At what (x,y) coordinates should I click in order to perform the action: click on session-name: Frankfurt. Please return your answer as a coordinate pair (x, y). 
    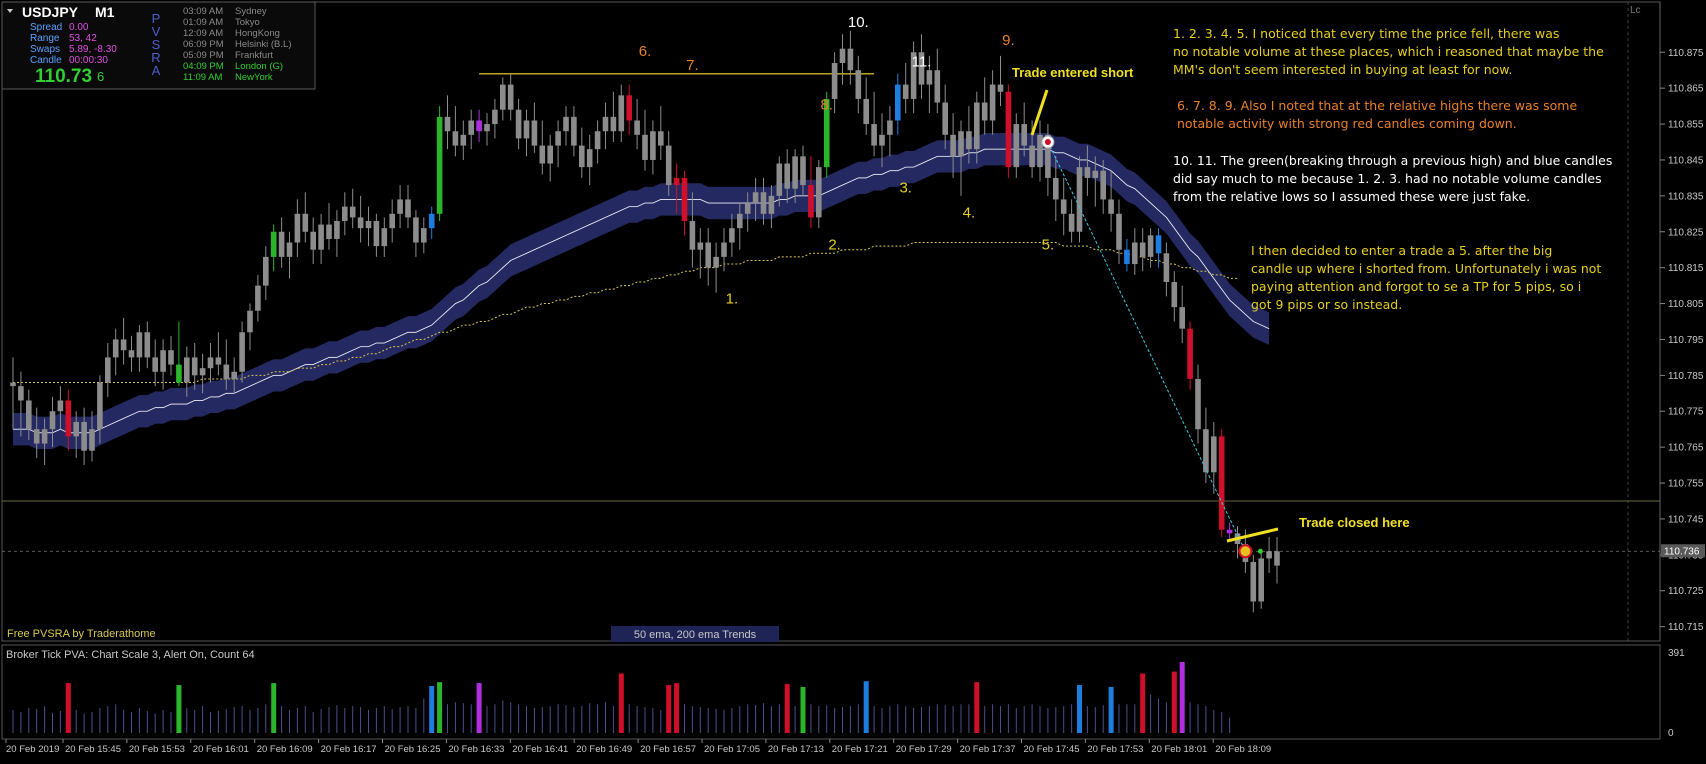
    Looking at the image, I should click on (254, 55).